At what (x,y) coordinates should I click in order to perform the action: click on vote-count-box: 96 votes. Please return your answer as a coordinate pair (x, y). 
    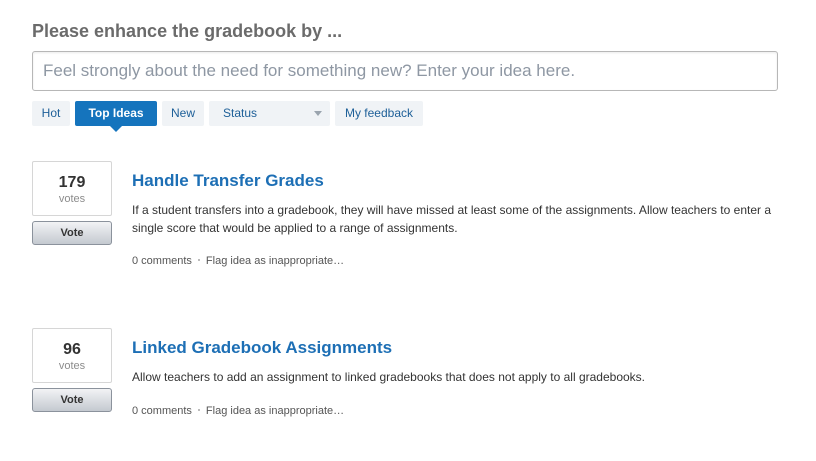
    Looking at the image, I should click on (72, 355).